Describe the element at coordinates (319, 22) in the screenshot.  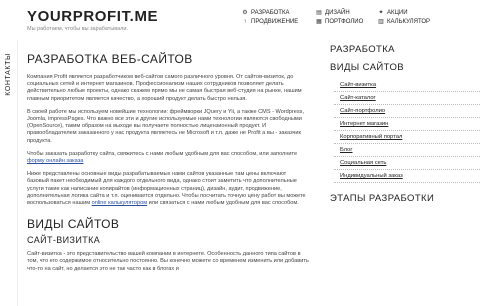
I see `portfolio-icon: ▦` at that location.